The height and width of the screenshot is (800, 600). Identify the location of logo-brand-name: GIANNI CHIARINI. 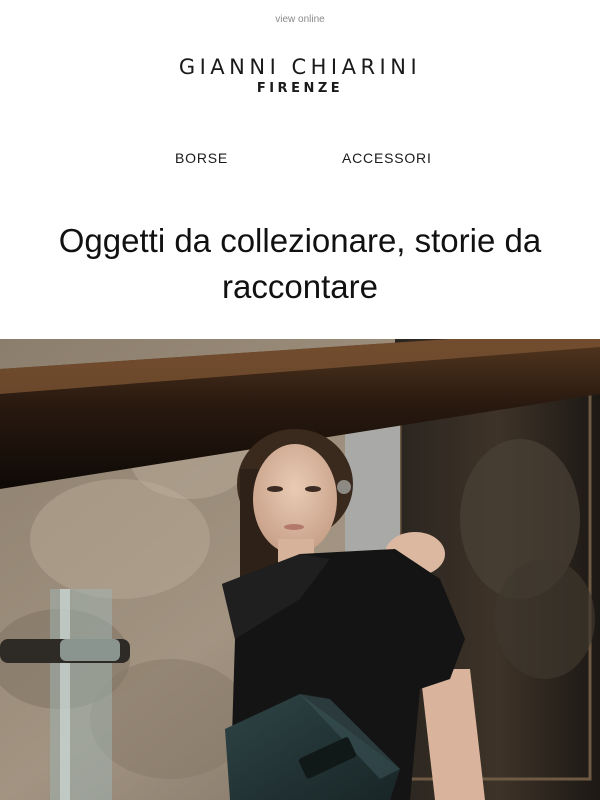
(300, 67).